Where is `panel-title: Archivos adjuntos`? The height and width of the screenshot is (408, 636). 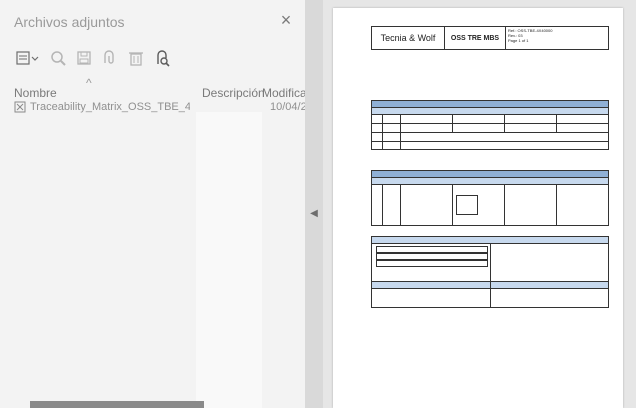 panel-title: Archivos adjuntos is located at coordinates (69, 22).